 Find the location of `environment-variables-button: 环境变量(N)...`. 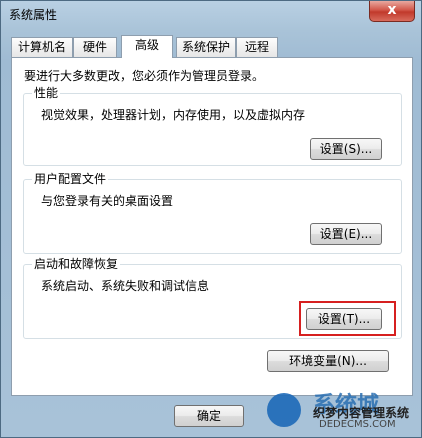

environment-variables-button: 环境变量(N)... is located at coordinates (328, 361).